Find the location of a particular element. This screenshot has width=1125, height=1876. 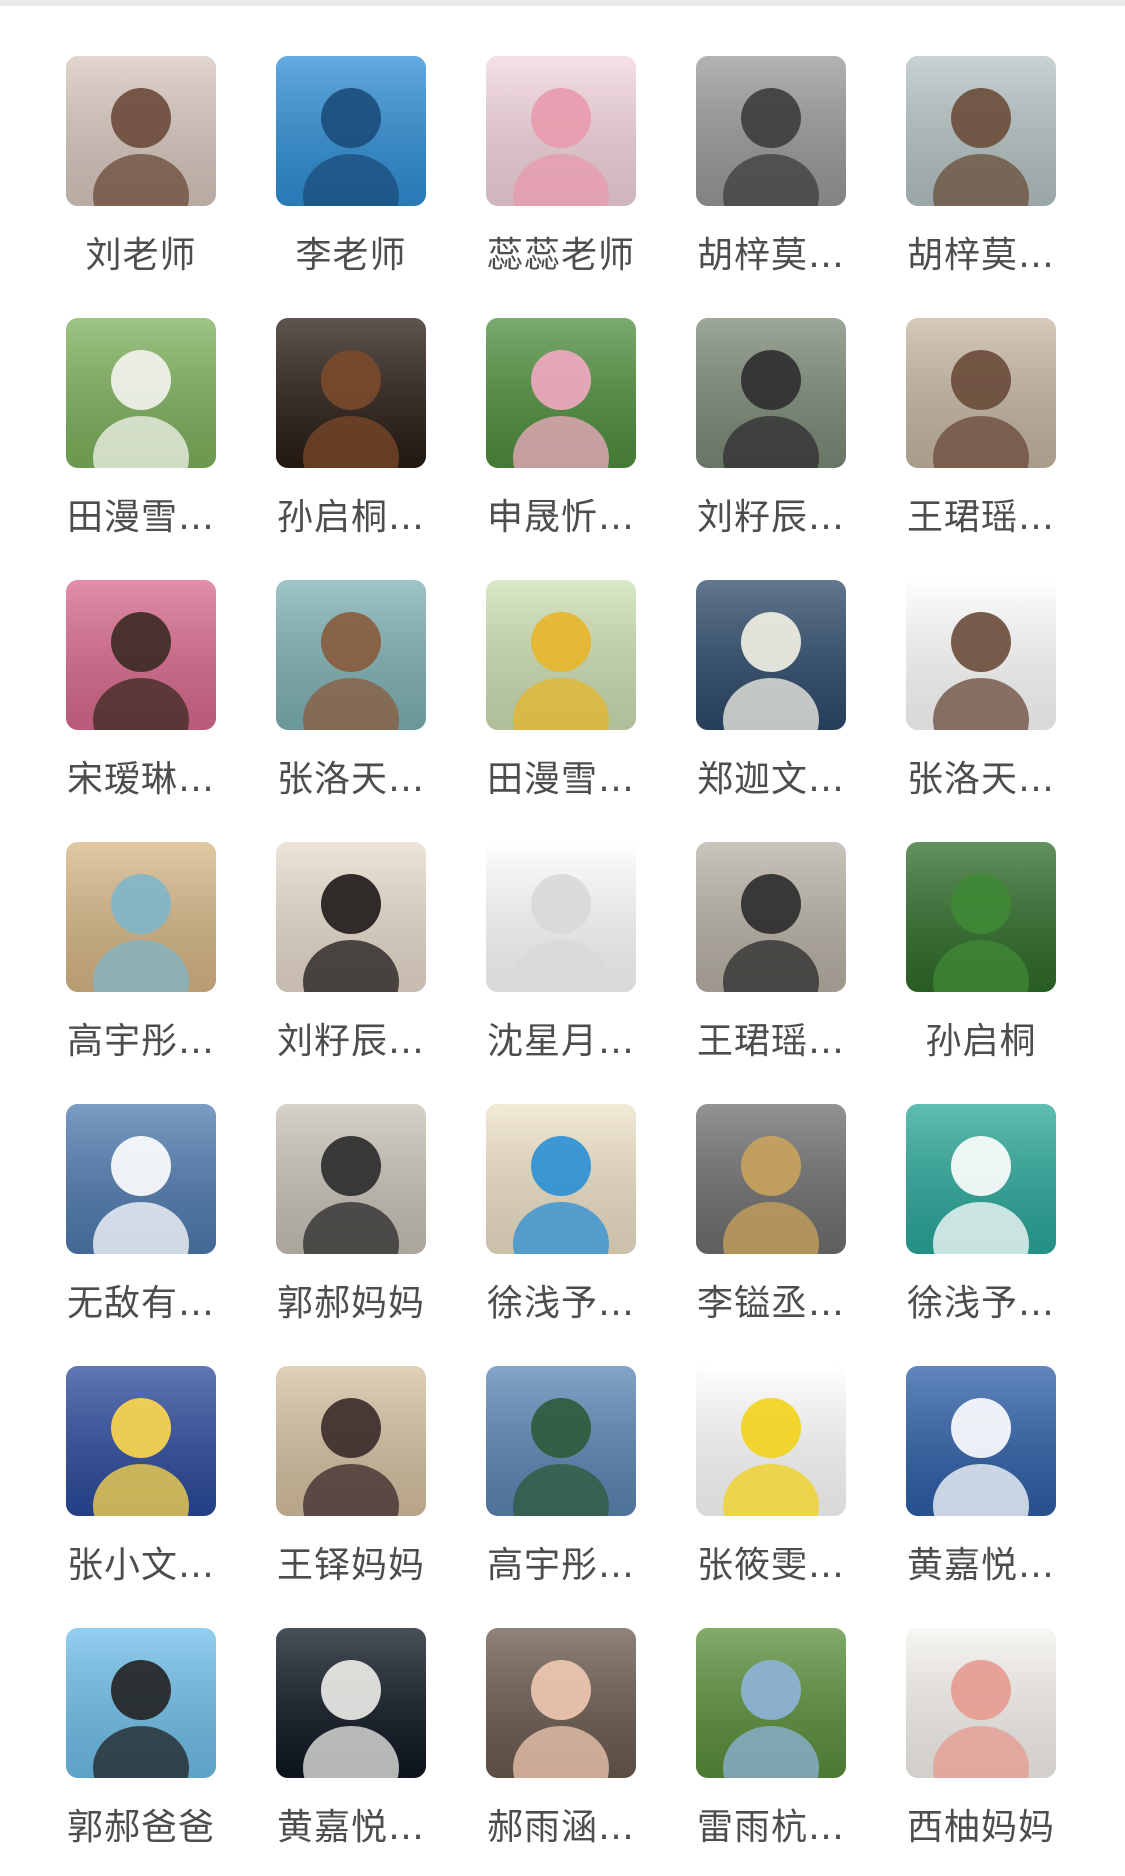

doraemon-moon-icon is located at coordinates (141, 1441).